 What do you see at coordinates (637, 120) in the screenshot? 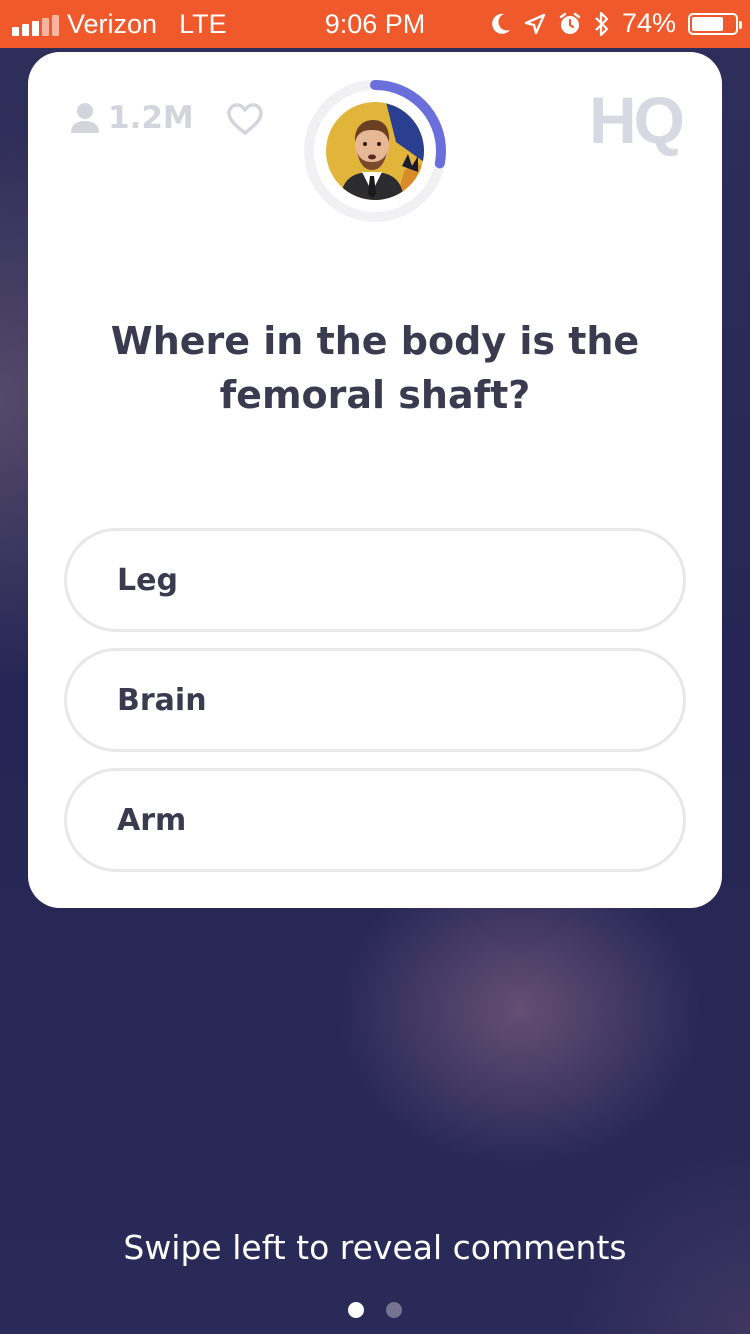
I see `hq-logo: HQ` at bounding box center [637, 120].